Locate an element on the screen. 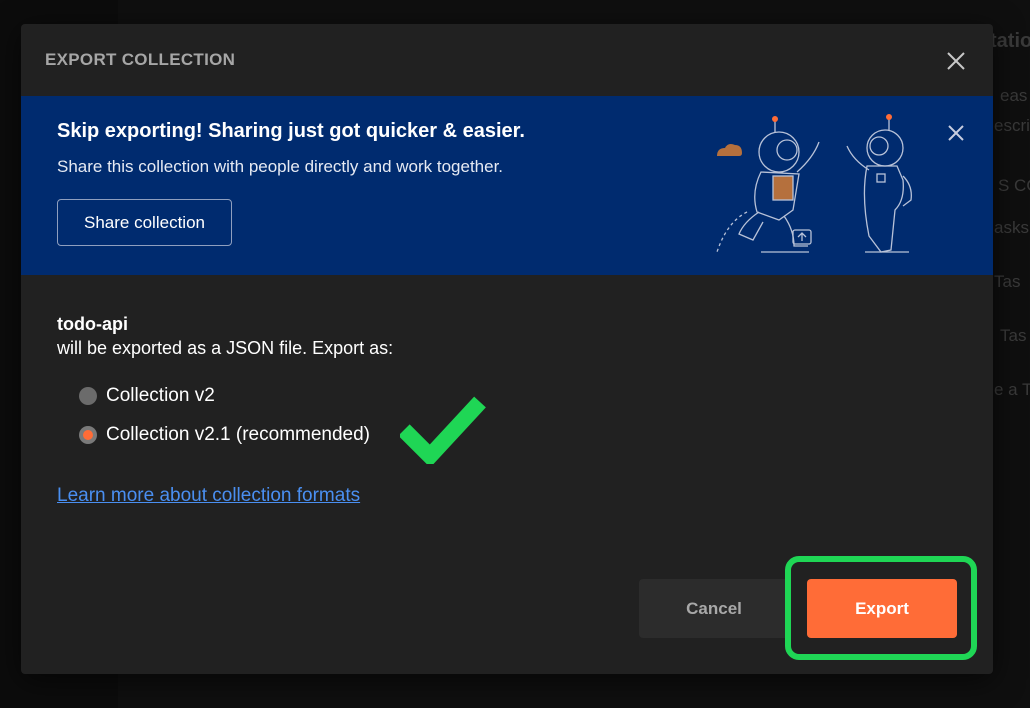  astronauts-illustration is located at coordinates (814, 183).